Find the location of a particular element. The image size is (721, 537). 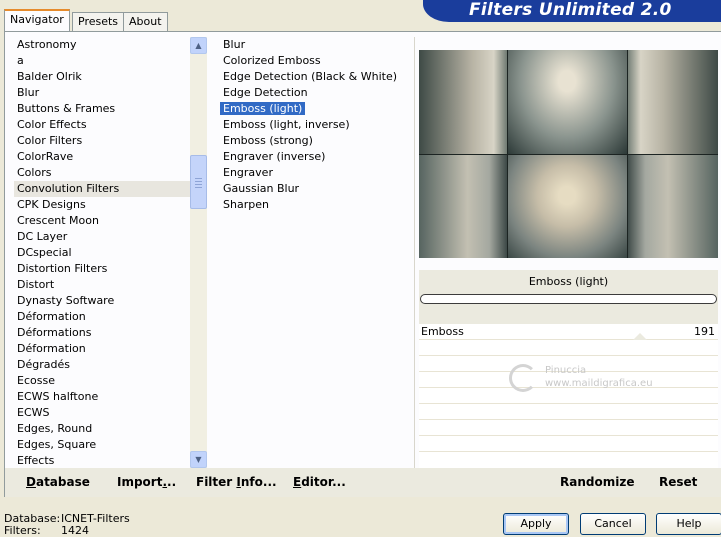

category-item: Buttons & Frames is located at coordinates (102, 109).